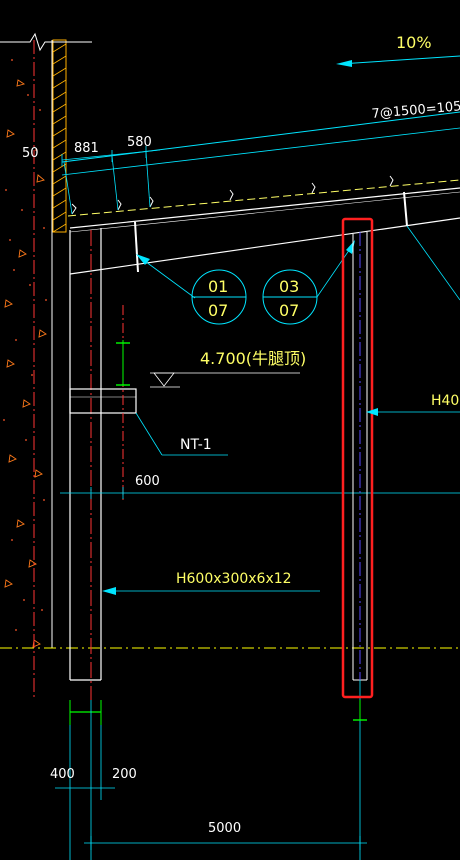  What do you see at coordinates (360, 546) in the screenshot?
I see `right-column` at bounding box center [360, 546].